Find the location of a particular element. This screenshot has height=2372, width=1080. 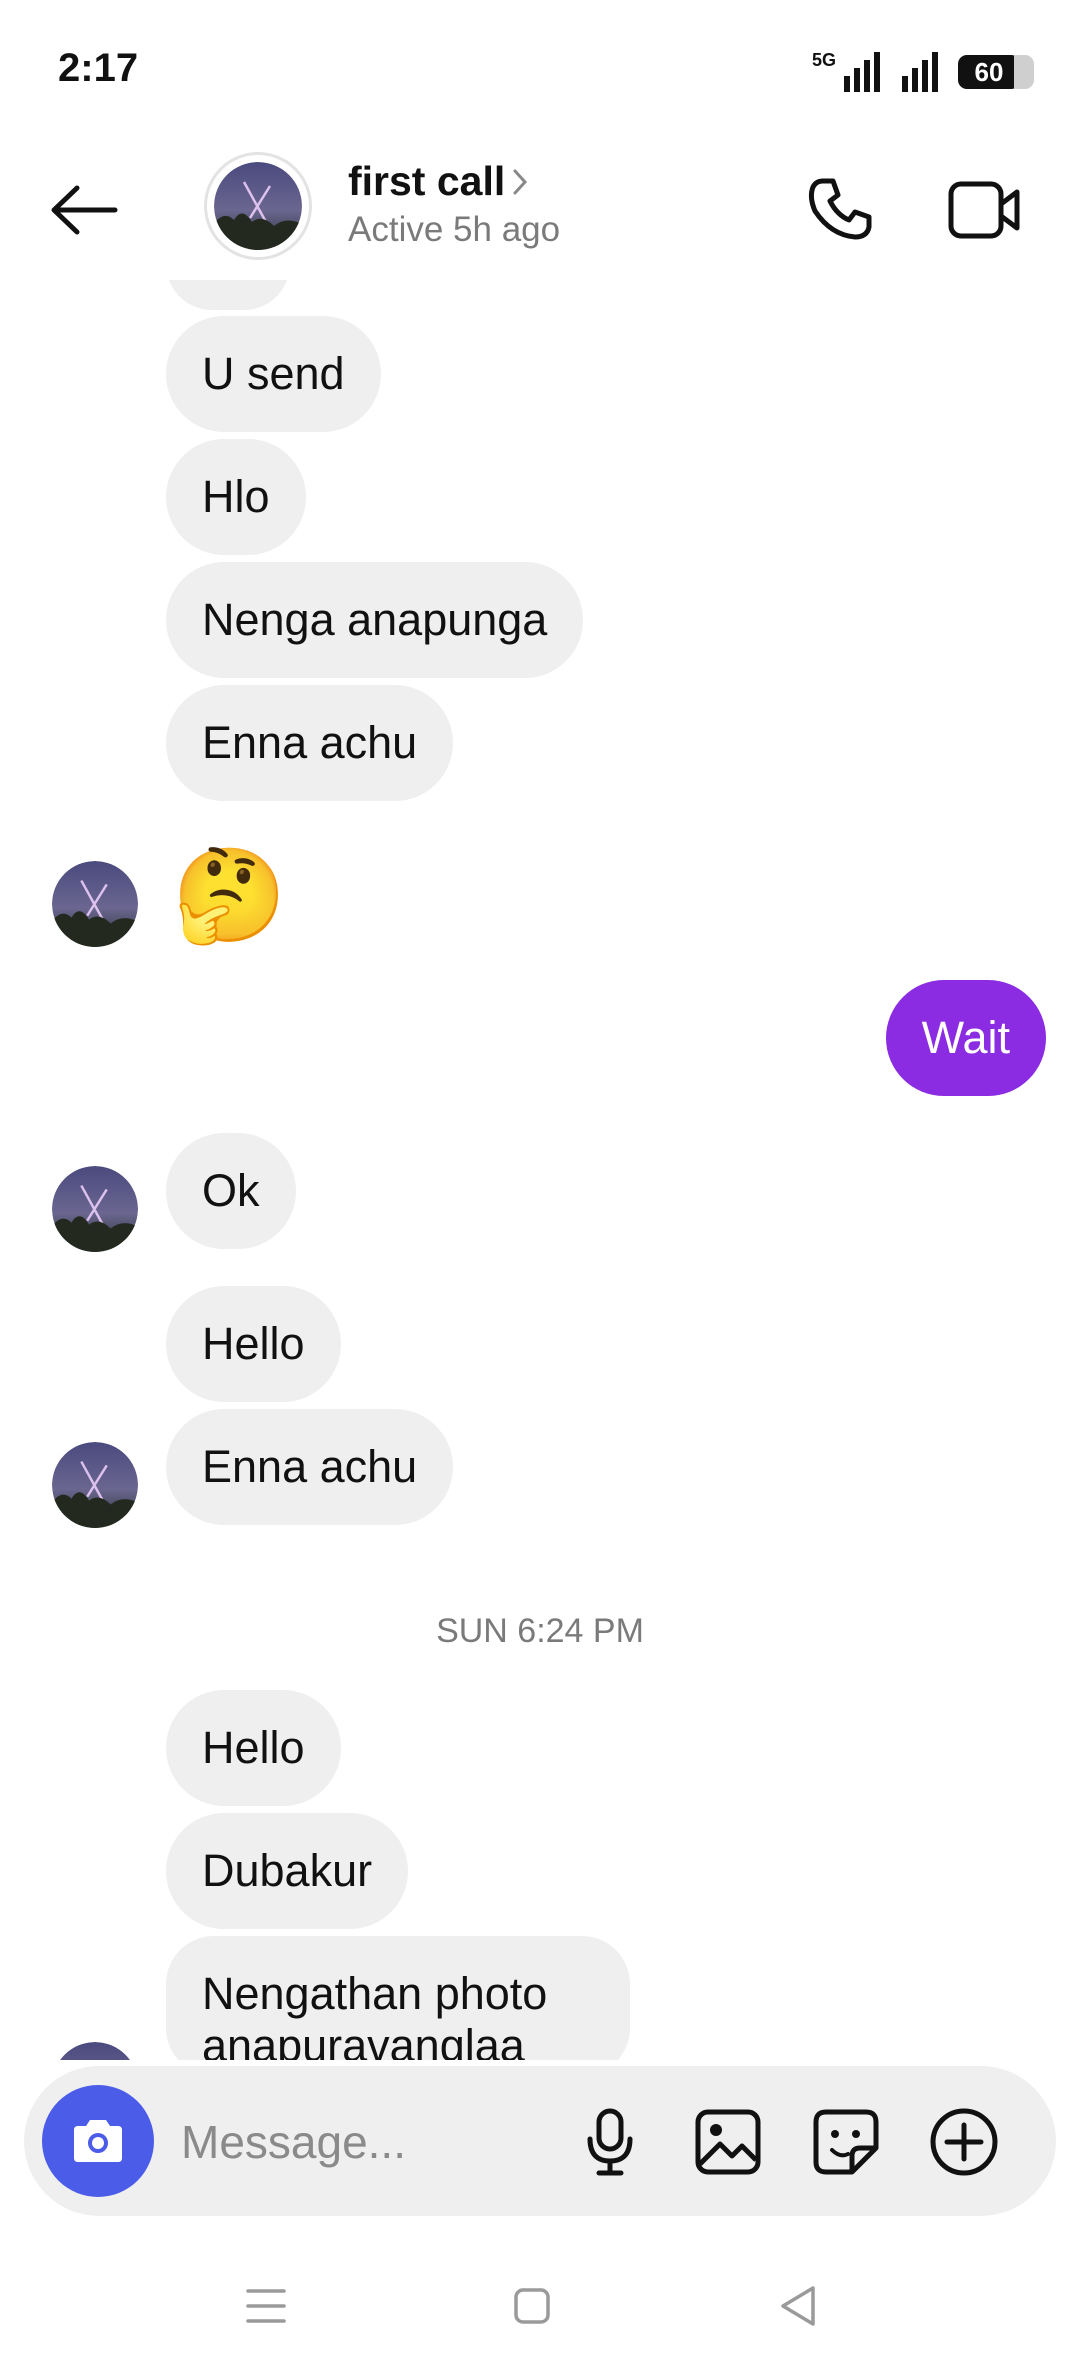

network-type-label: 5G is located at coordinates (823, 60).